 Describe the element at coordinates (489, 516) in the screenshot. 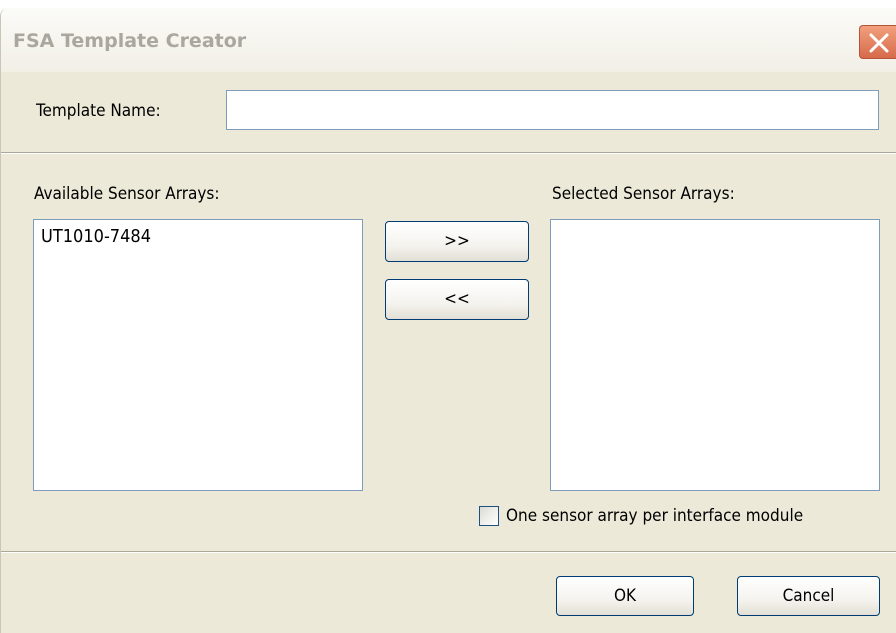

I see `one-array-per-module-checkbox` at that location.